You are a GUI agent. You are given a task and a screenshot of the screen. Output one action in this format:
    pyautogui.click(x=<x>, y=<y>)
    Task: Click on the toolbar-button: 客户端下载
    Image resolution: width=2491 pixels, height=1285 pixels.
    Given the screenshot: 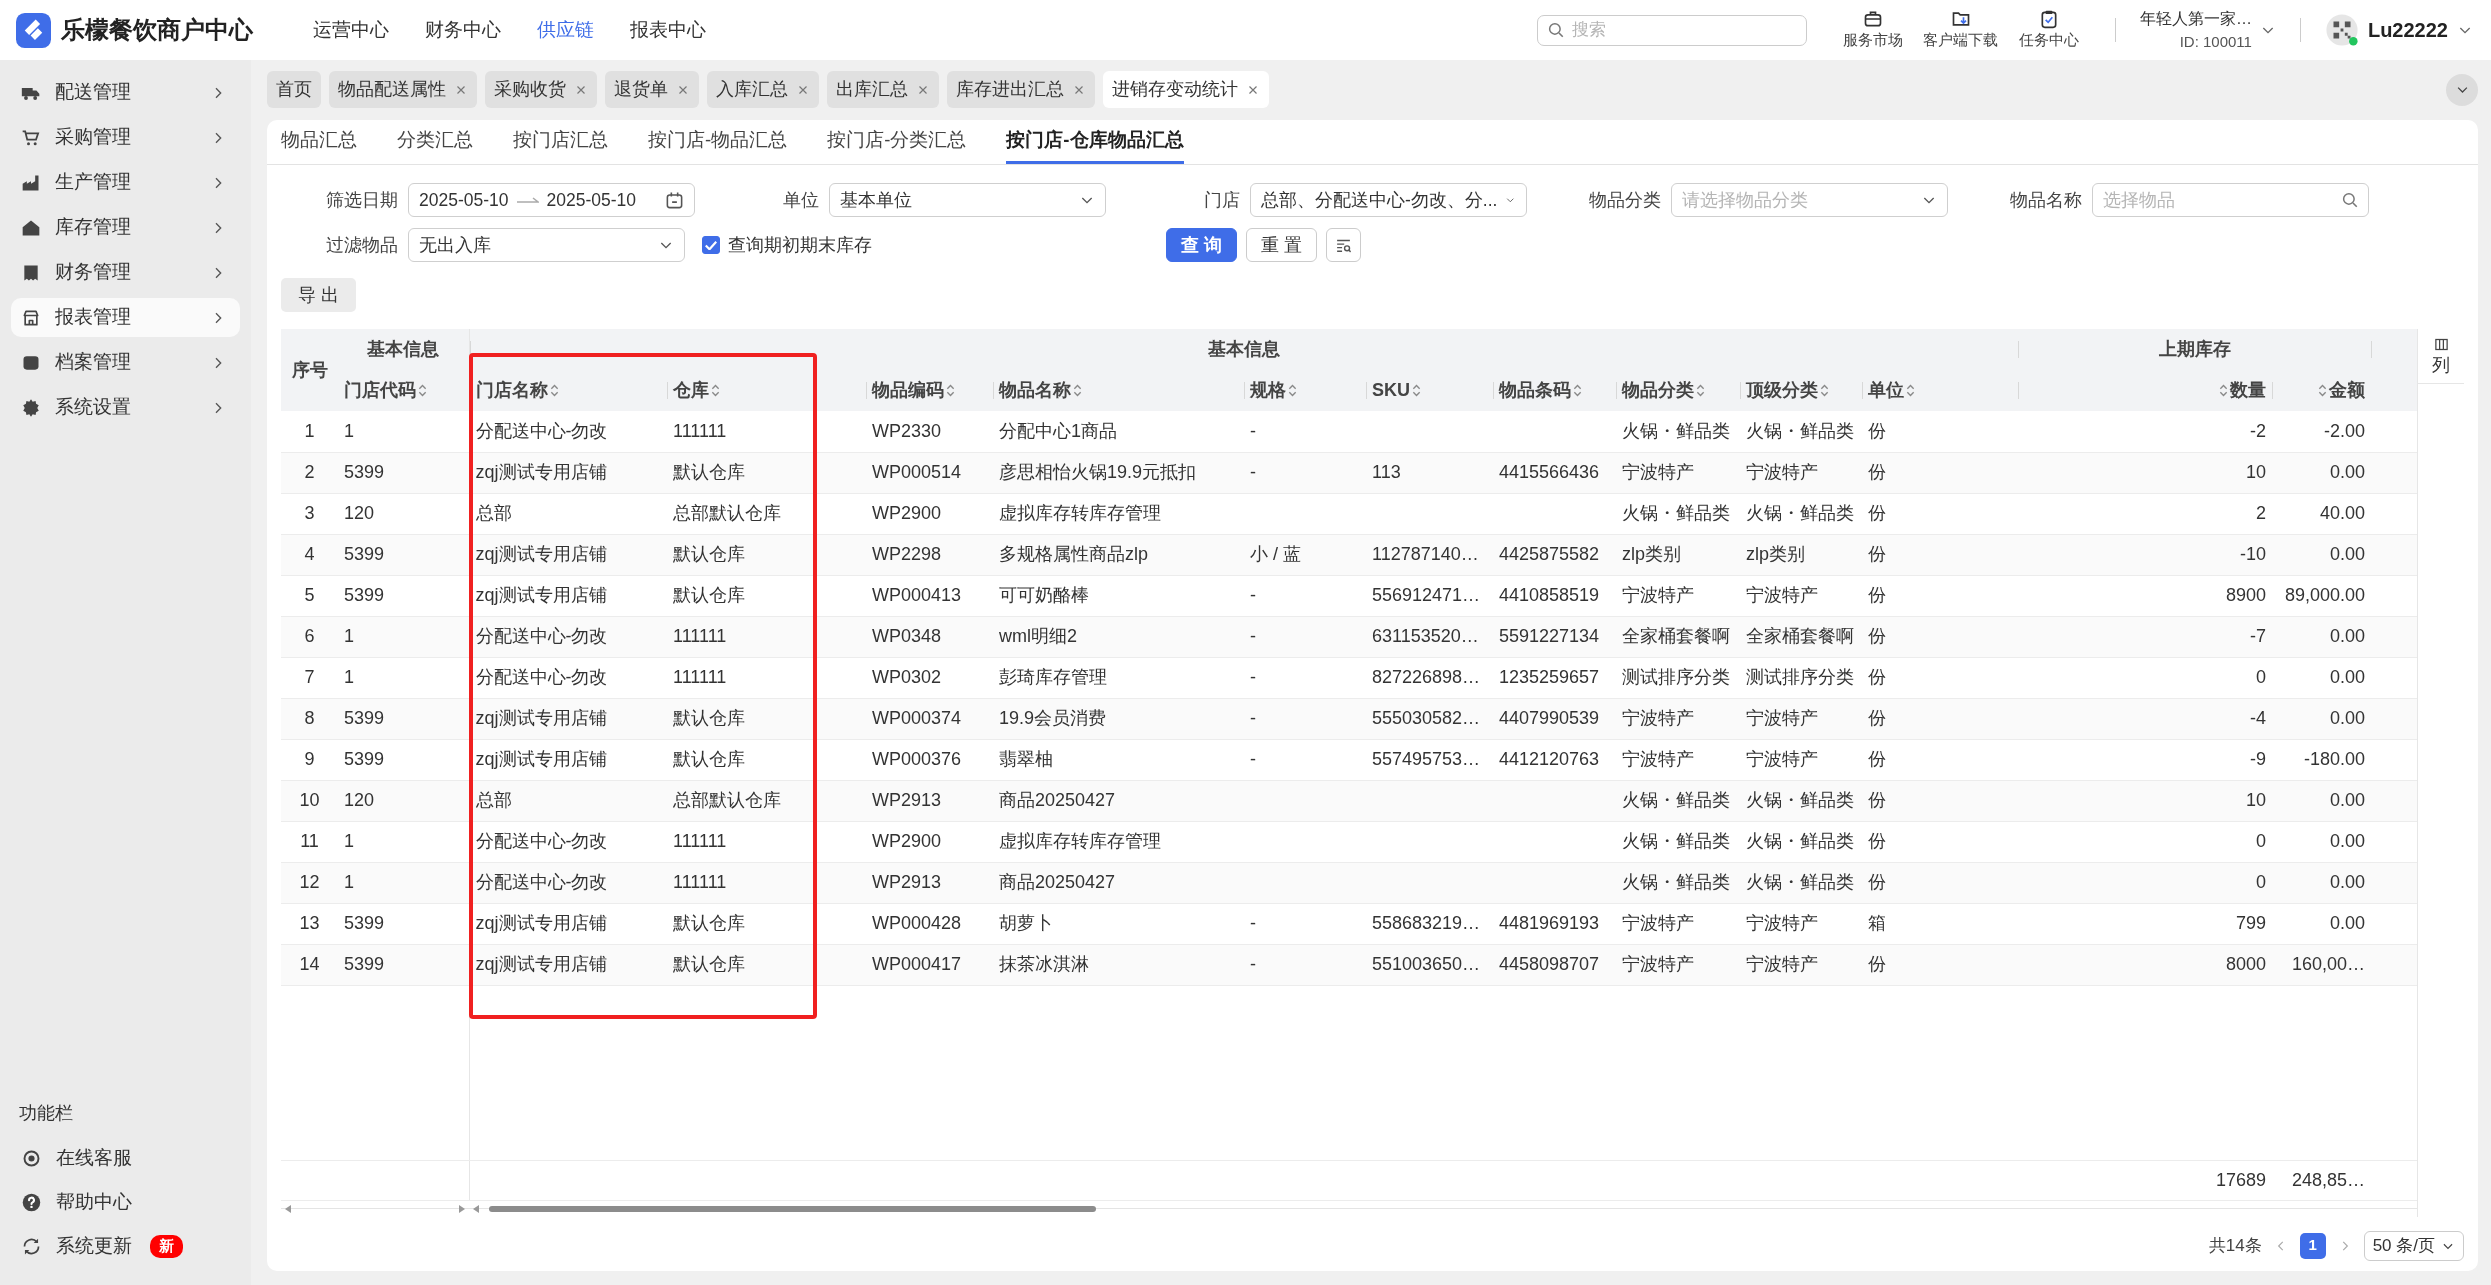 What is the action you would take?
    pyautogui.click(x=1960, y=30)
    